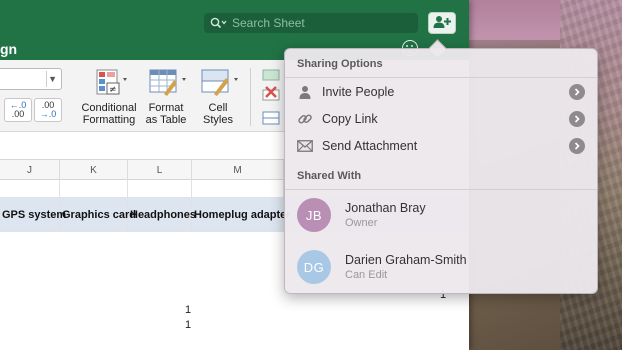 Image resolution: width=622 pixels, height=350 pixels. Describe the element at coordinates (218, 108) in the screenshot. I see `cell-styles-label-1: Cell` at that location.